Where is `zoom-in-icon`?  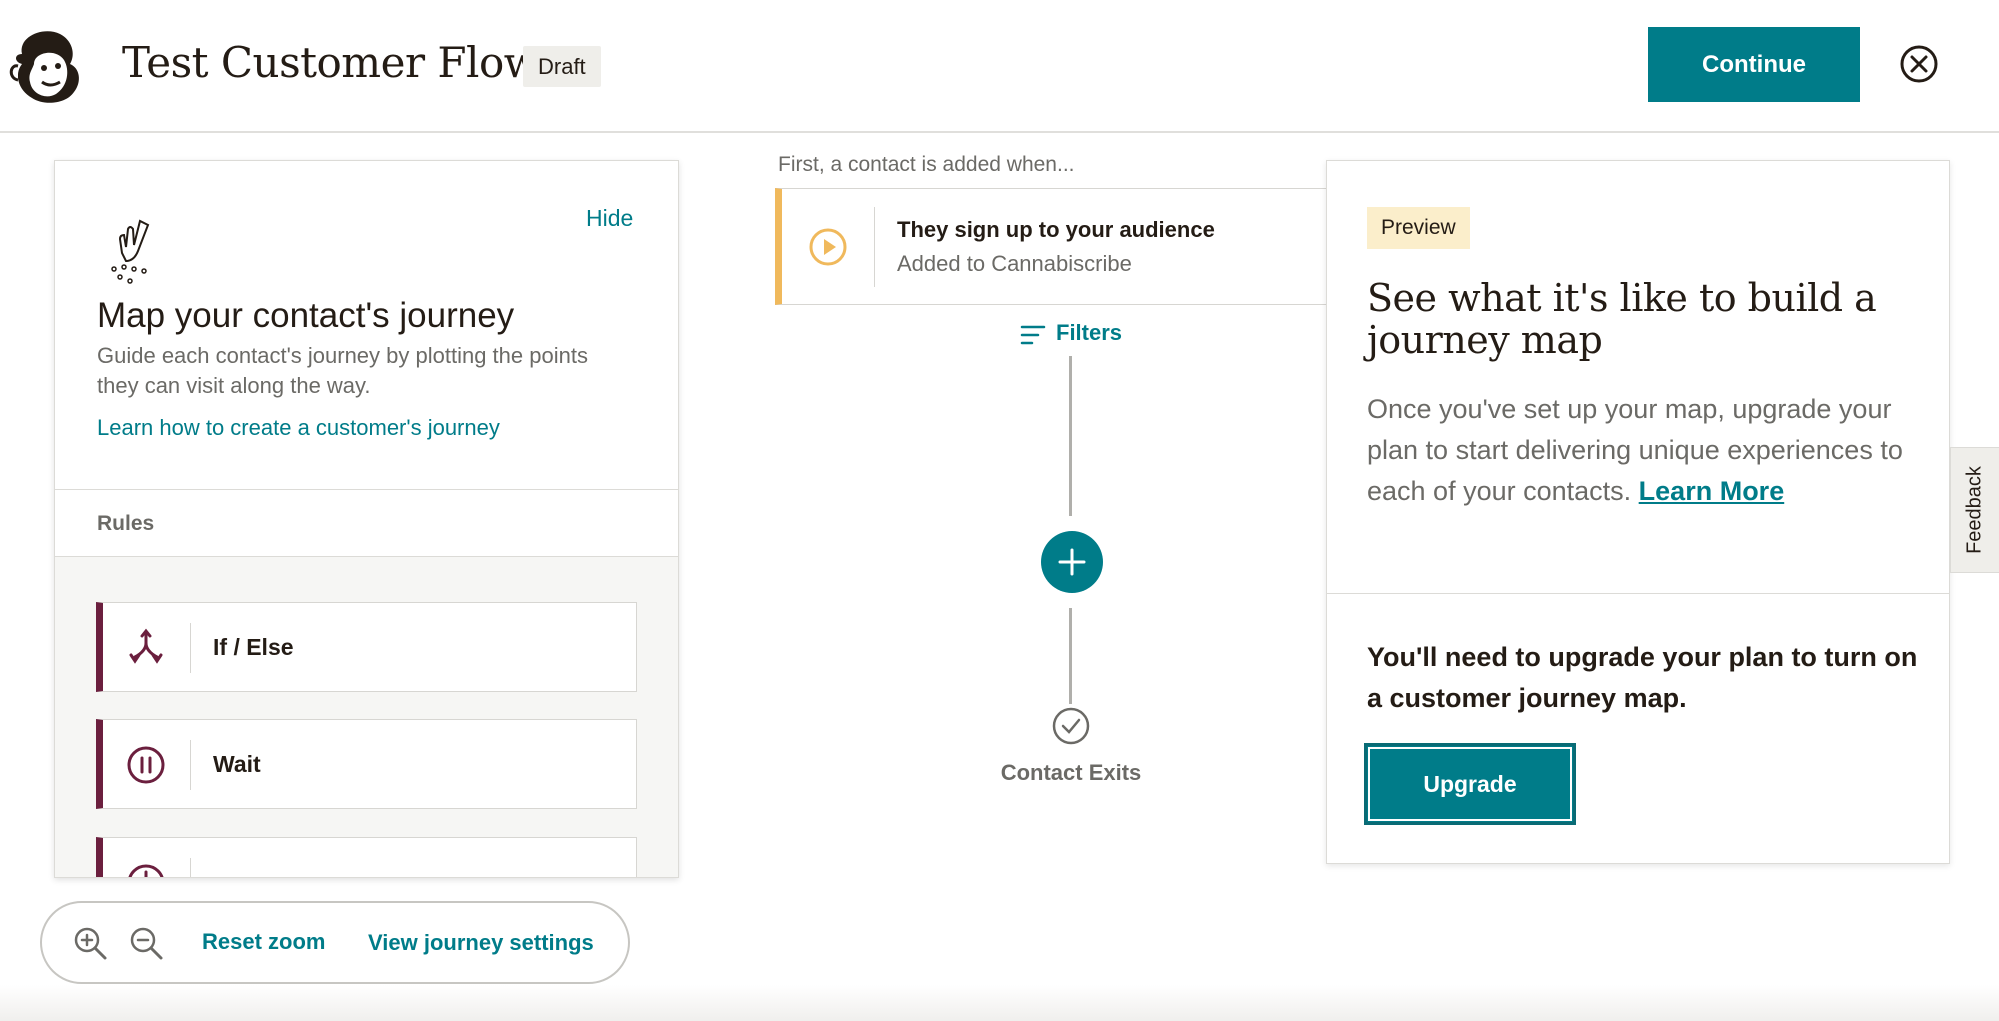 zoom-in-icon is located at coordinates (90, 943).